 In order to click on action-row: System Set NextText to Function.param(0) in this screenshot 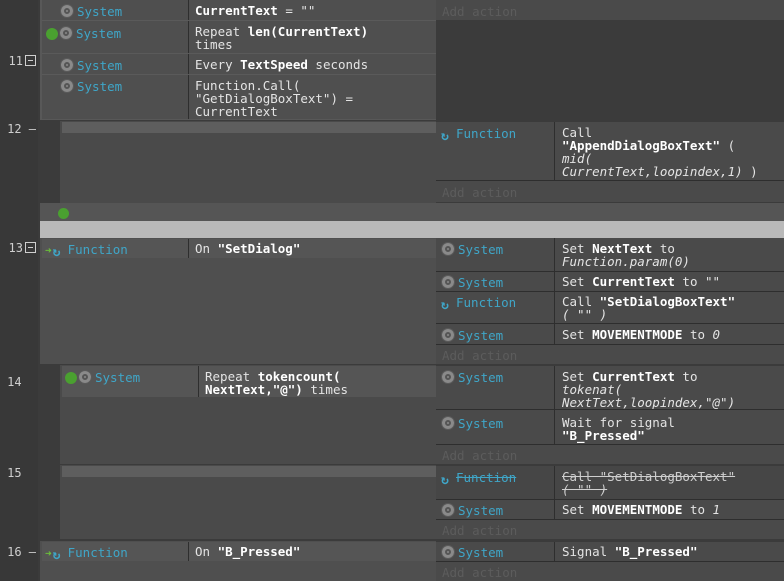, I will do `click(610, 254)`.